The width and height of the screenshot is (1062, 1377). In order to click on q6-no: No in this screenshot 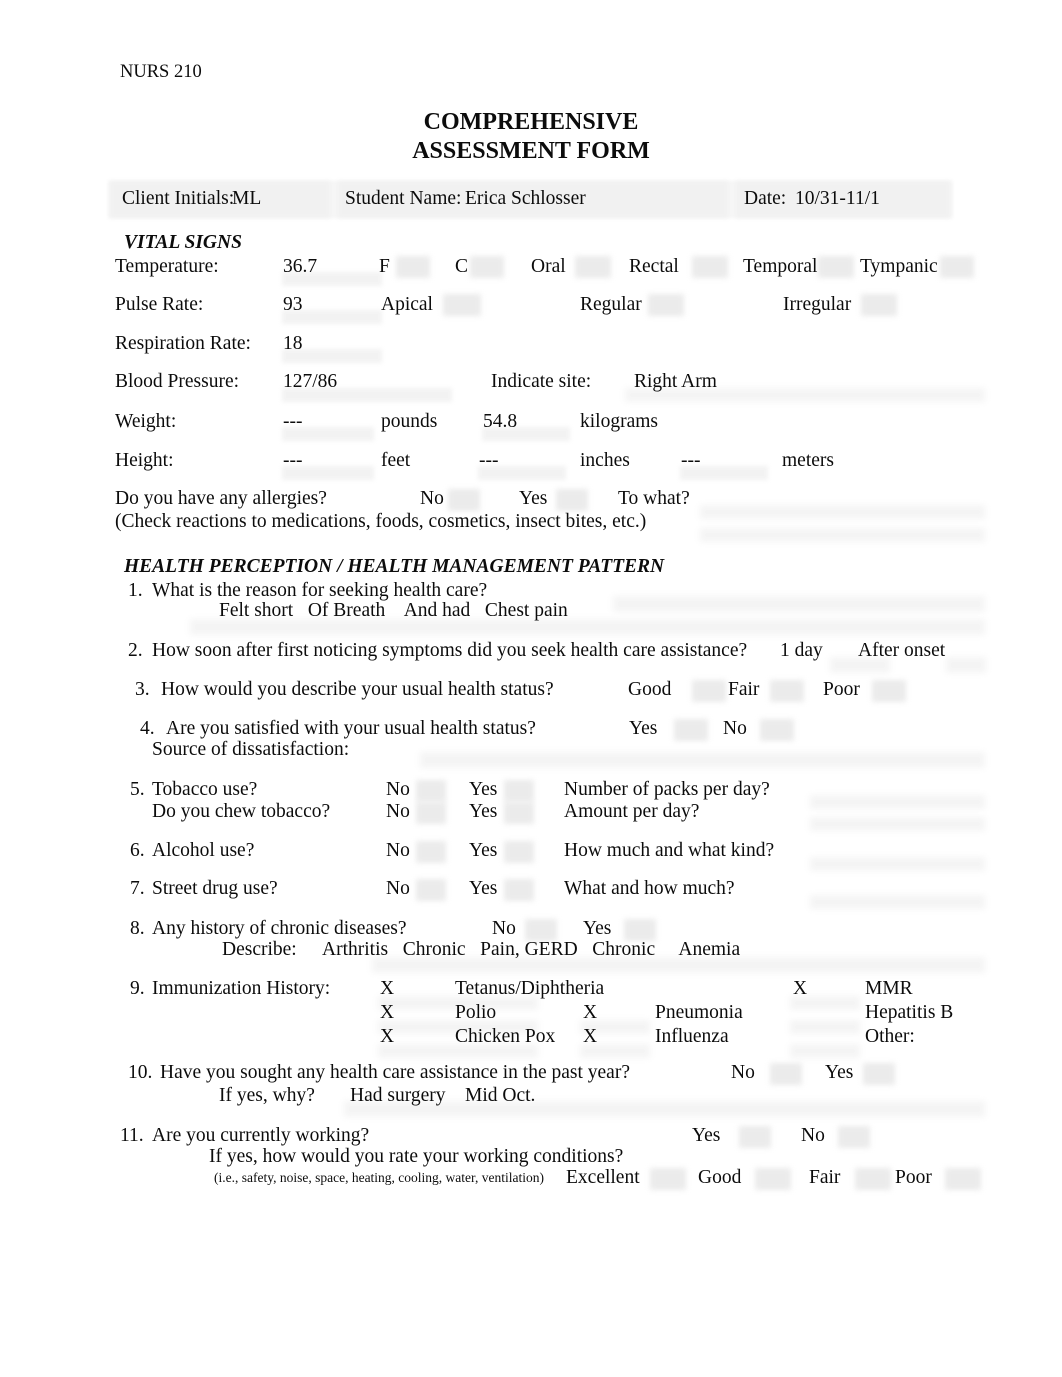, I will do `click(398, 851)`.